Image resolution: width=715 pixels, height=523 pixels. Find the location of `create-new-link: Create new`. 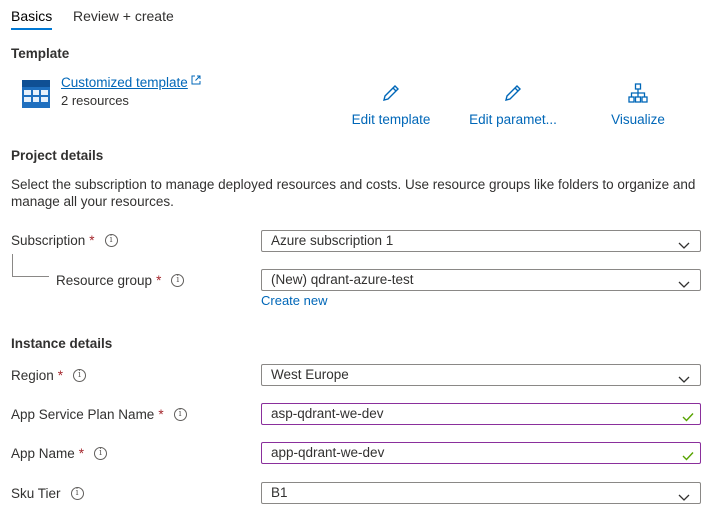

create-new-link: Create new is located at coordinates (294, 300).